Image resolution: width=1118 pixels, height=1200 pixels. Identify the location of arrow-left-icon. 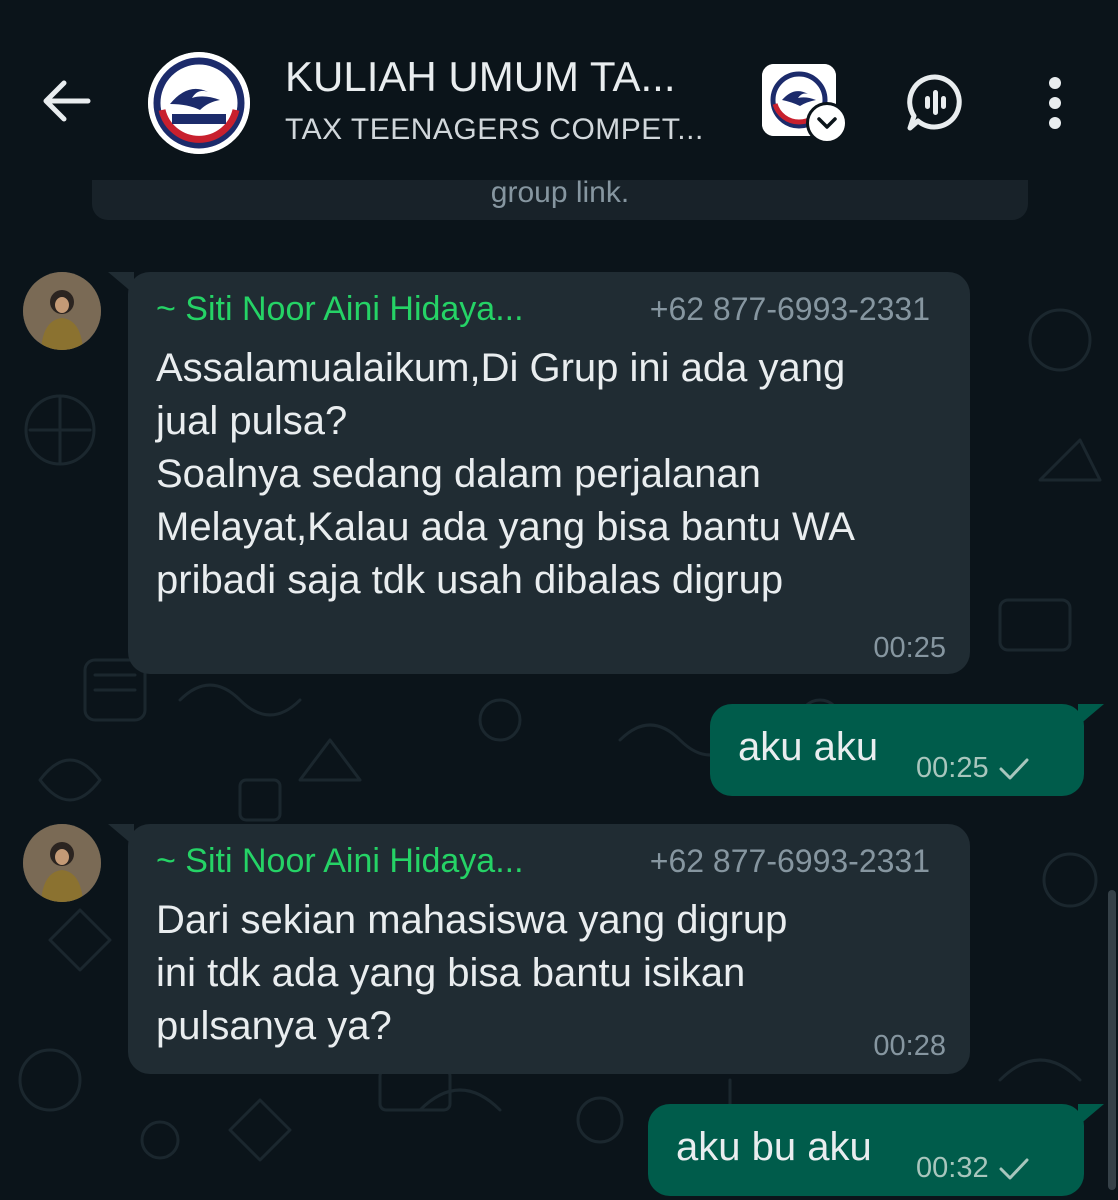
(67, 101).